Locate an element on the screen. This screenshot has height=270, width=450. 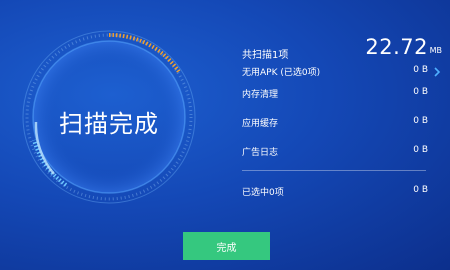
selected-size-value: 0 B is located at coordinates (420, 190).